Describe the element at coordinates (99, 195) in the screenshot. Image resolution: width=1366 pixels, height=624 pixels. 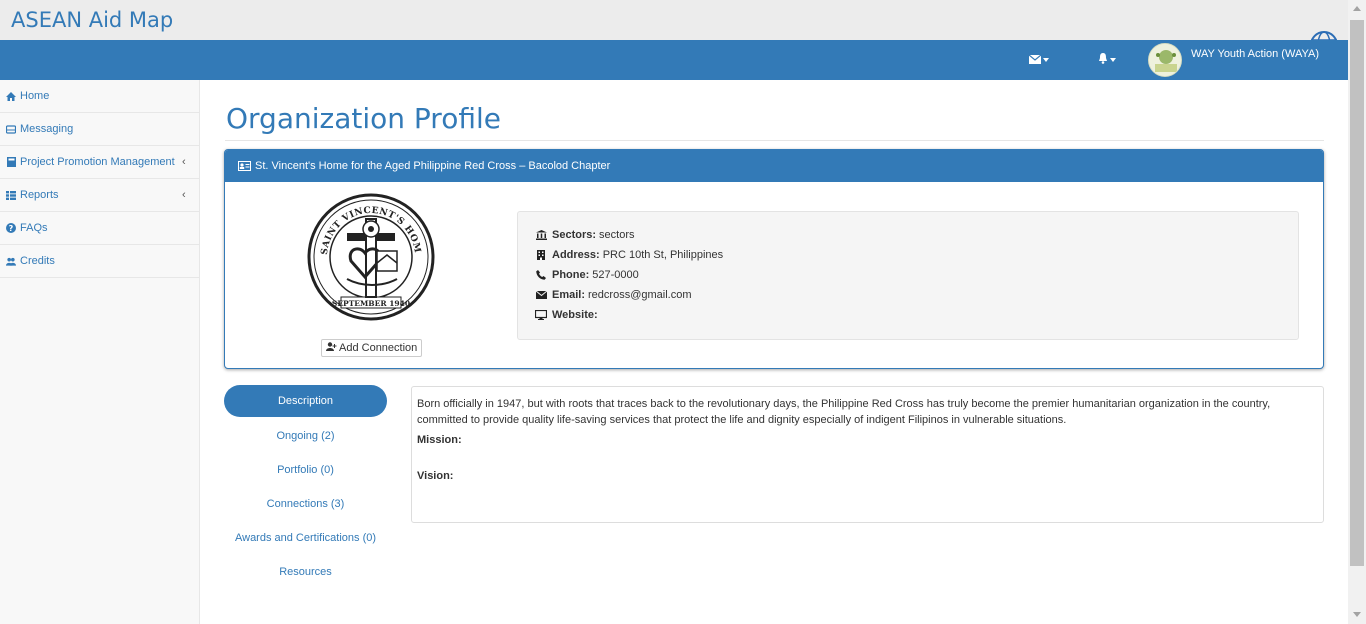
I see `sidebar-item-reports: Reports ‹` at that location.